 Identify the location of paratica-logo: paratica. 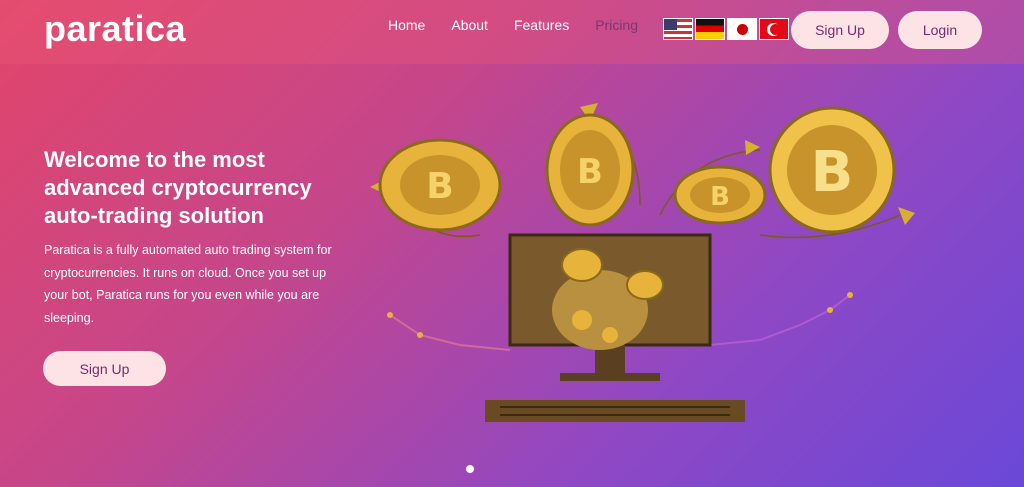
(115, 29).